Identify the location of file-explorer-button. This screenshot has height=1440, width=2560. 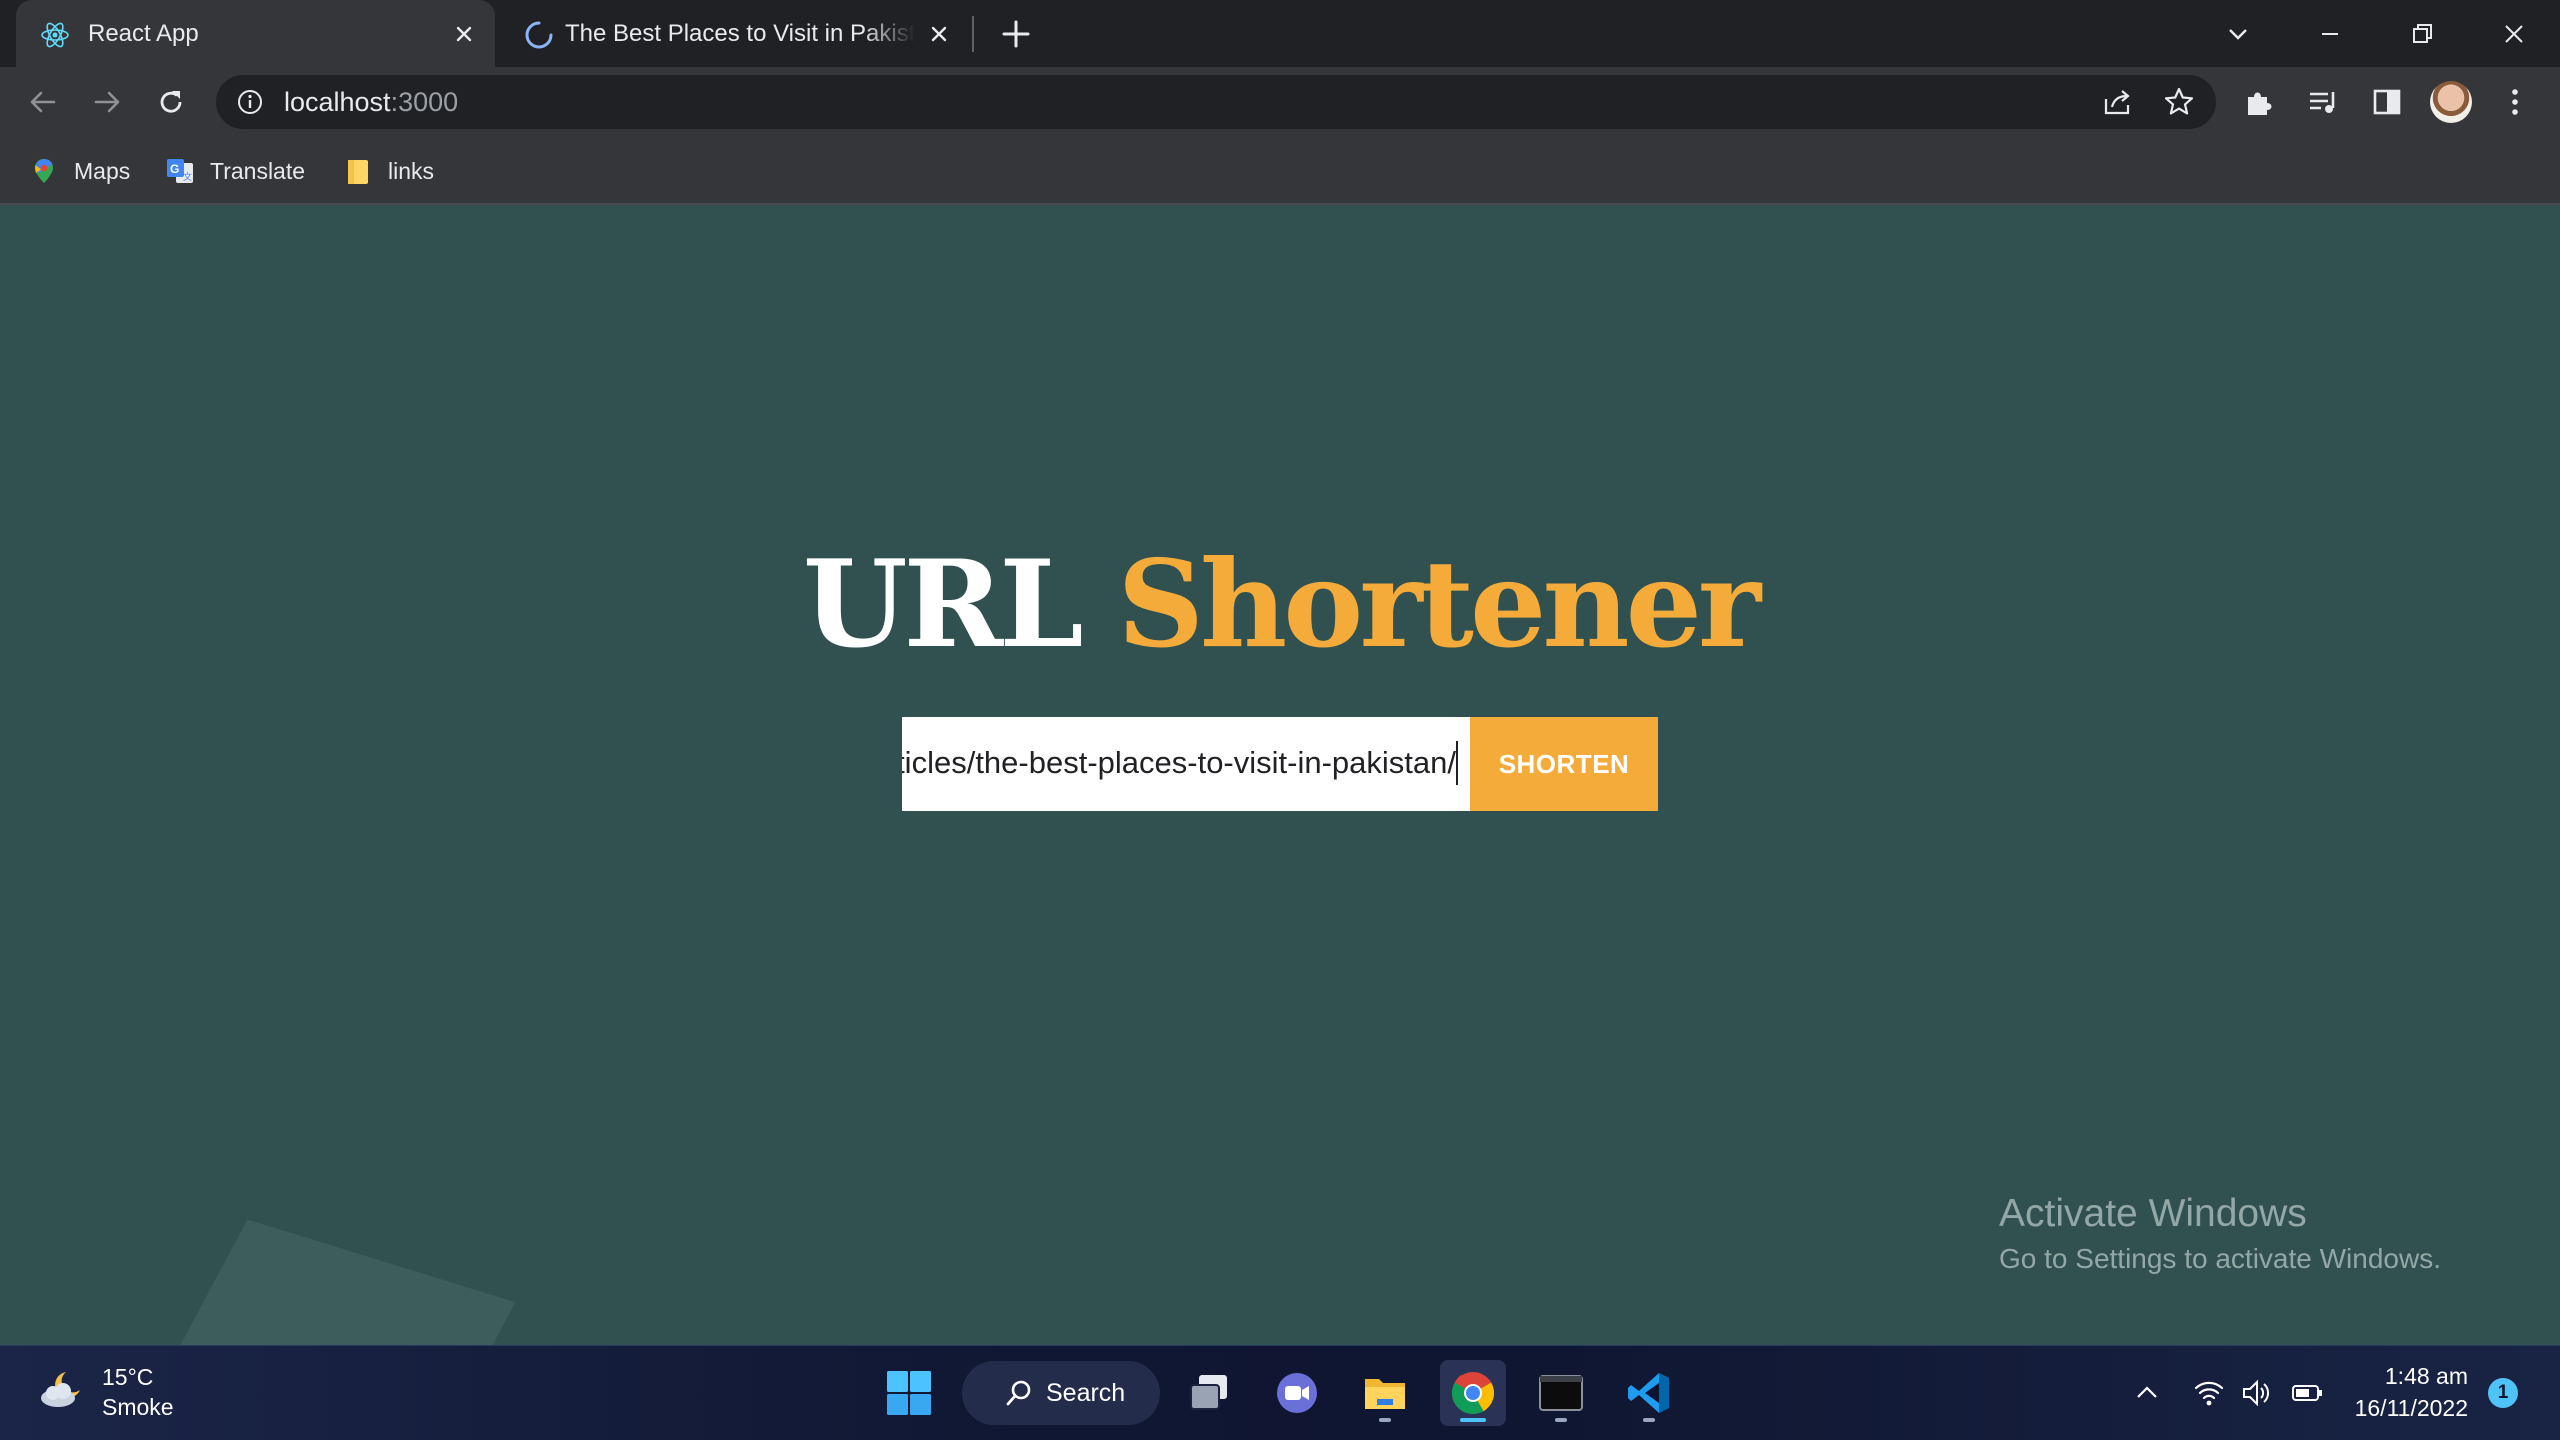
(1385, 1393).